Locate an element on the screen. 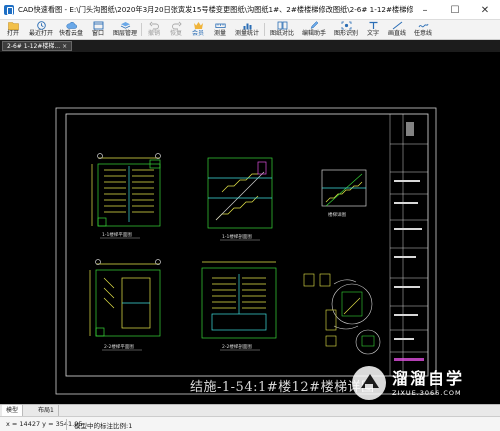 Image resolution: width=500 pixels, height=431 pixels. measure-stats-icon is located at coordinates (247, 26).